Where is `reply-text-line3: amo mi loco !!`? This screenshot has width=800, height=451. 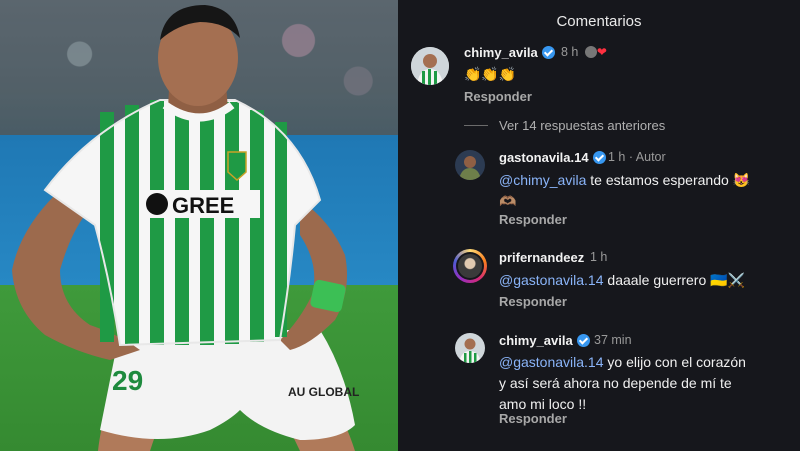 reply-text-line3: amo mi loco !! is located at coordinates (543, 404).